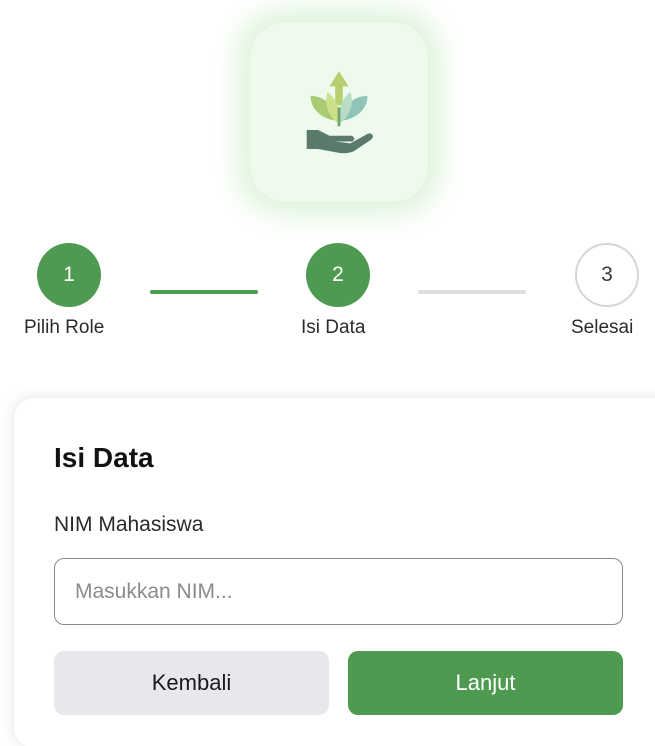 Image resolution: width=655 pixels, height=746 pixels. I want to click on nim-input, so click(338, 591).